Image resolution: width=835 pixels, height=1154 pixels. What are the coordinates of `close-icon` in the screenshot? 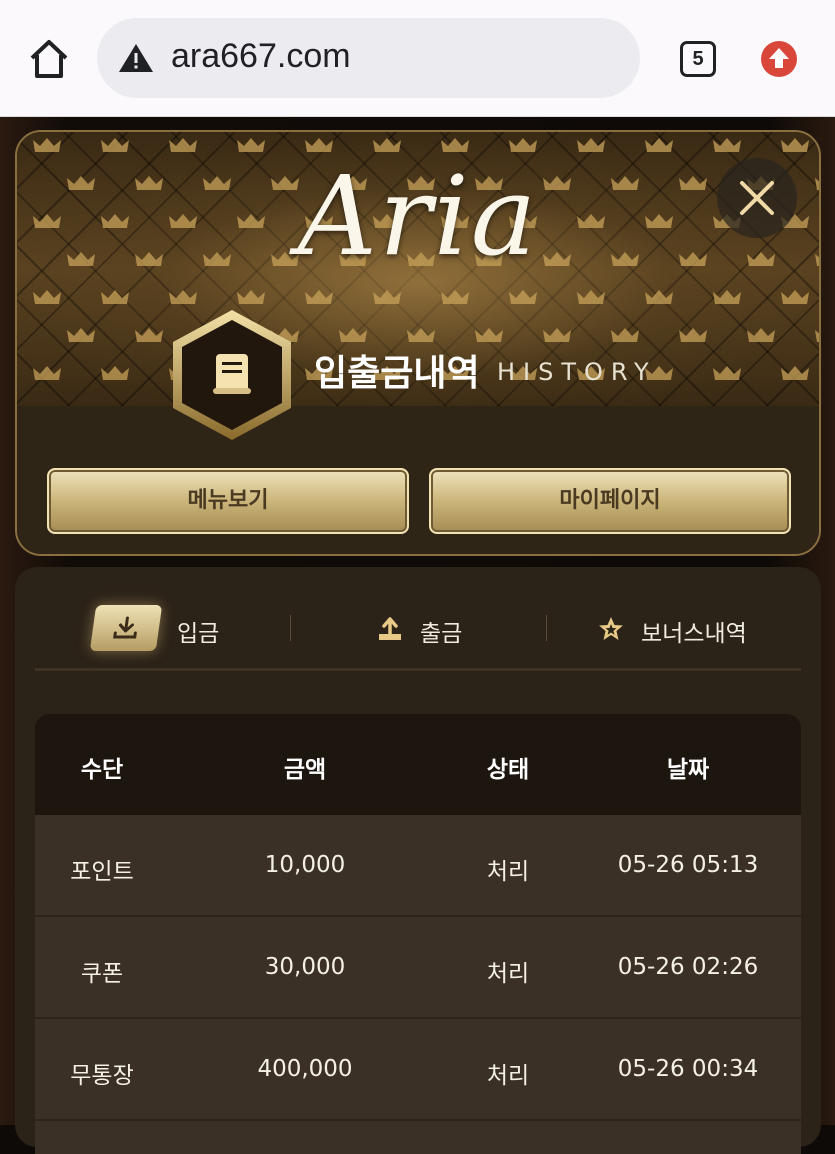 It's located at (757, 198).